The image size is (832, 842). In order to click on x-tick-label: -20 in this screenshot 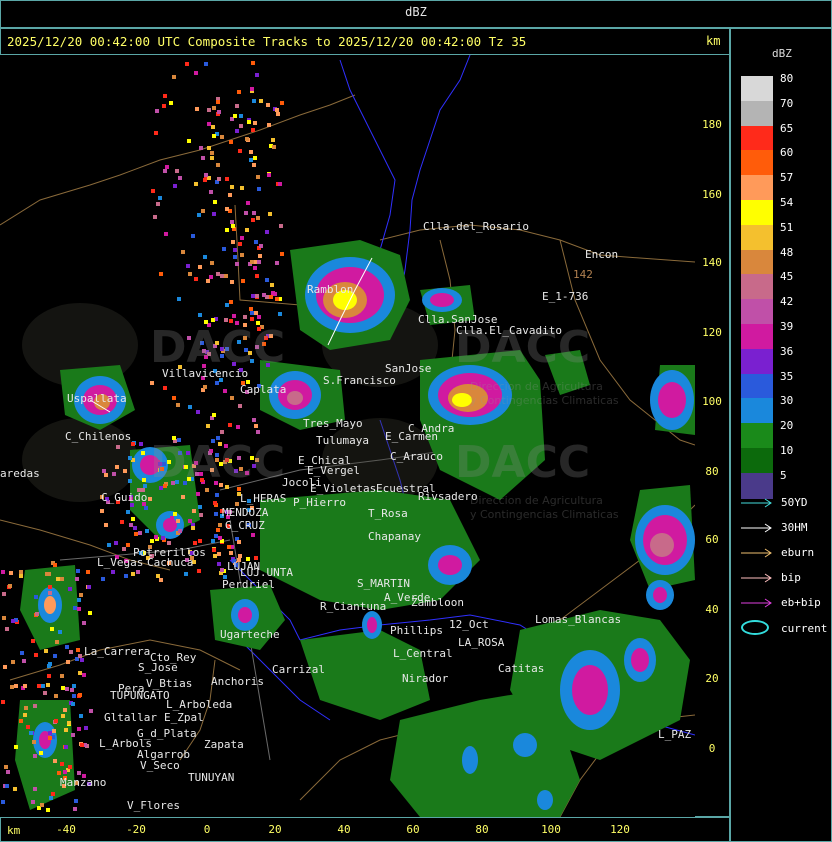, I will do `click(136, 829)`.